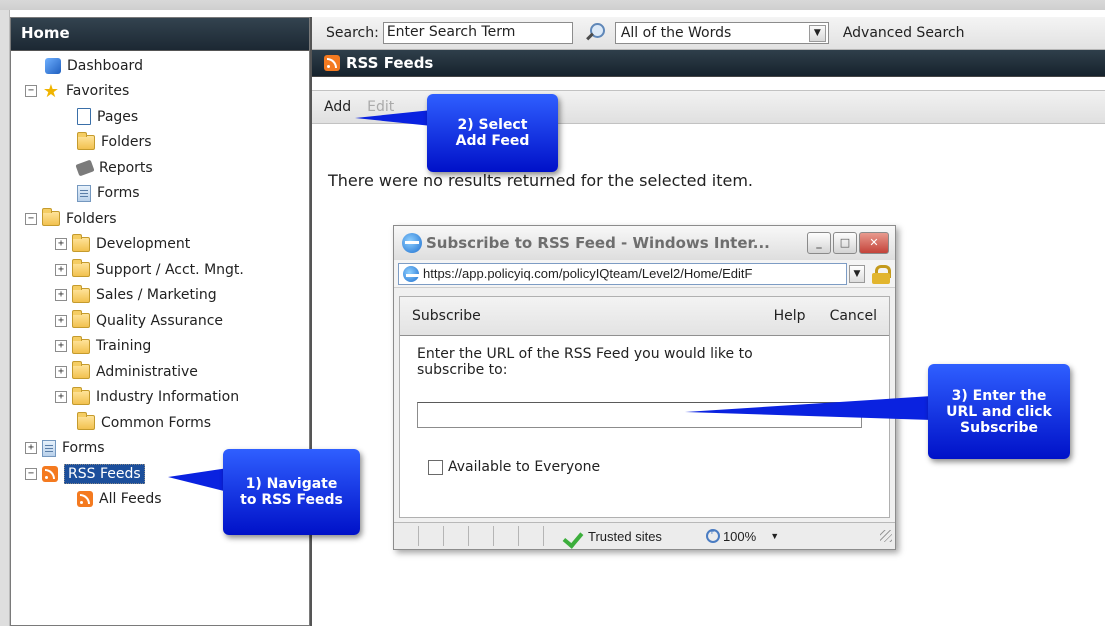 The width and height of the screenshot is (1105, 626). What do you see at coordinates (524, 467) in the screenshot?
I see `checkbox-label: Available to Everyone` at bounding box center [524, 467].